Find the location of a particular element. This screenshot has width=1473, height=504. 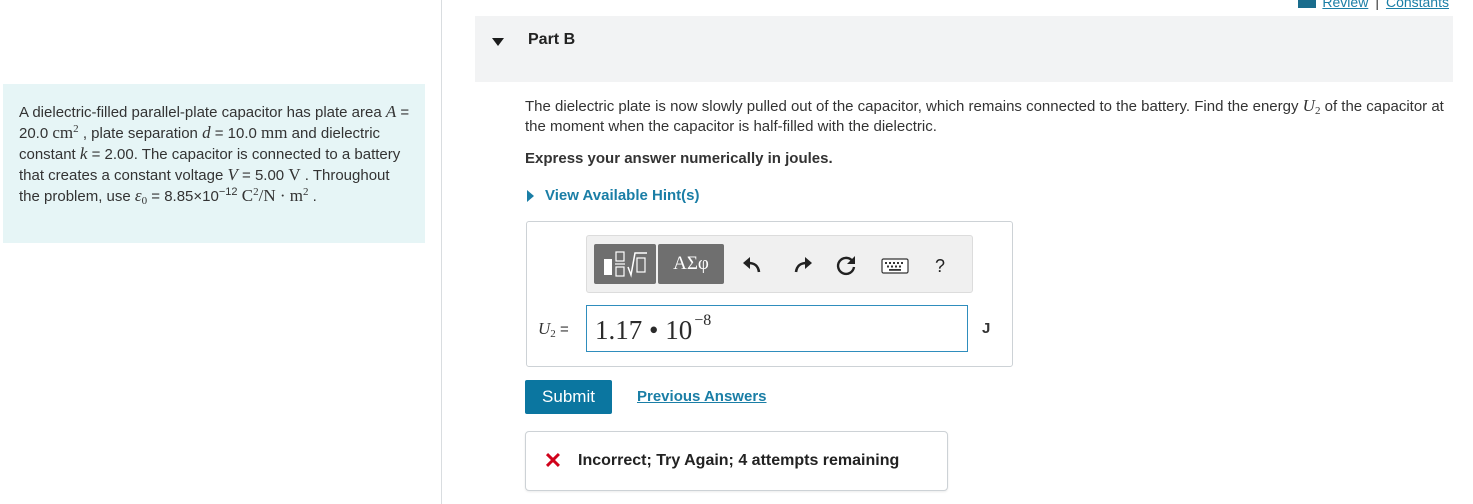

view-hints-link: View Available Hint(s) is located at coordinates (613, 195).